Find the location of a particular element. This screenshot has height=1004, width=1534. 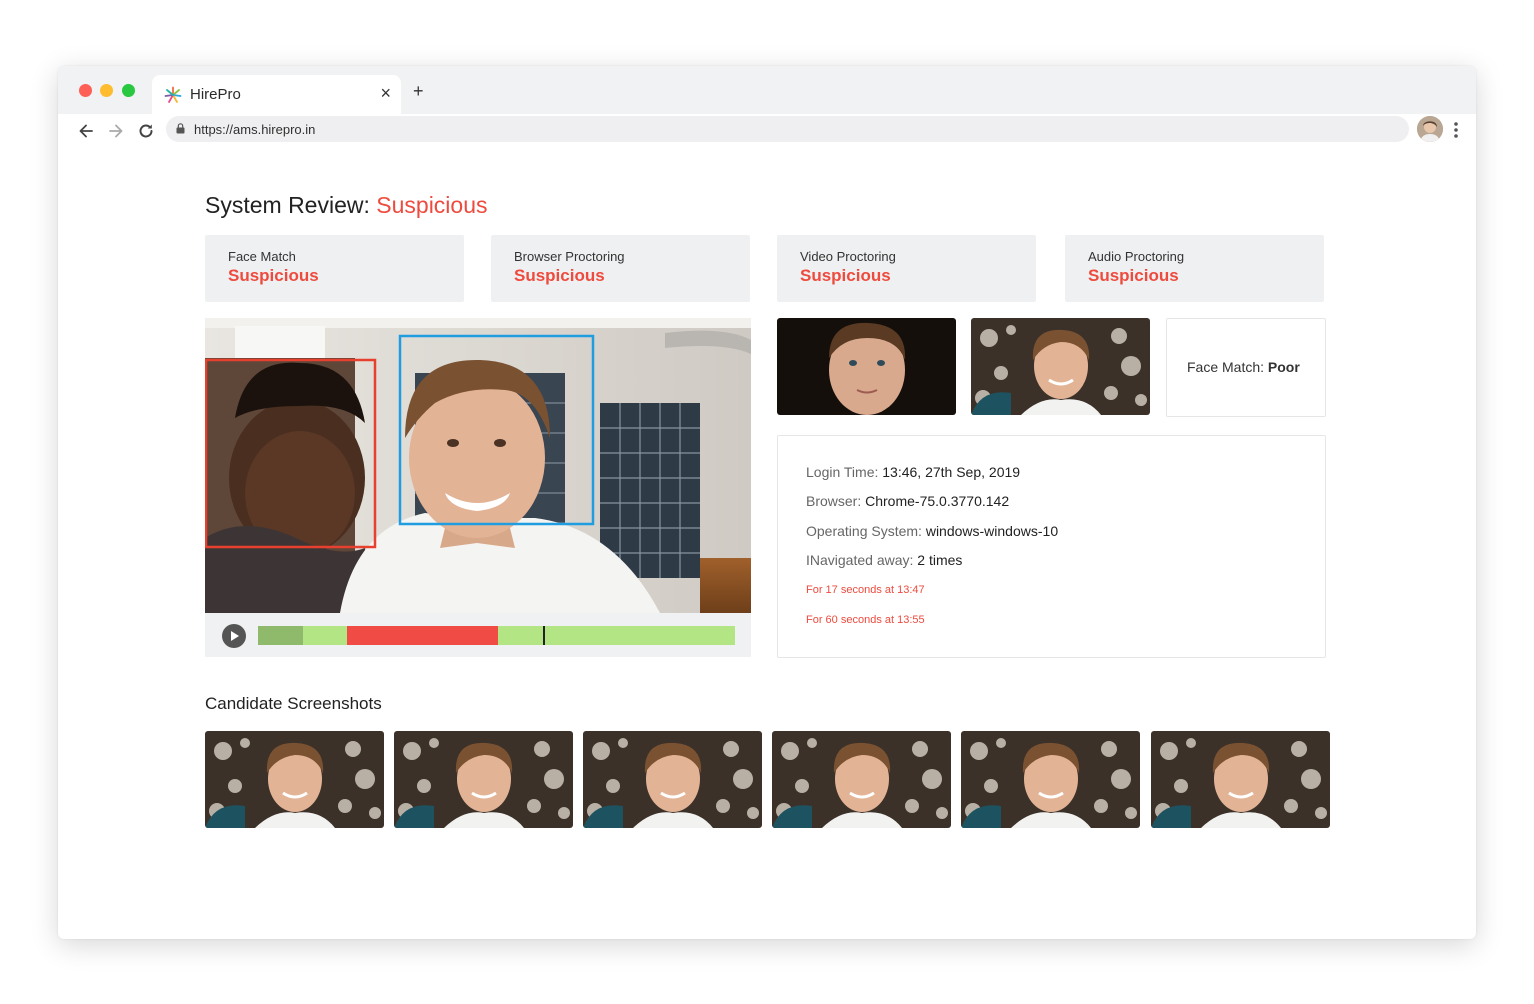

page-title-label: System Review: is located at coordinates (291, 205).